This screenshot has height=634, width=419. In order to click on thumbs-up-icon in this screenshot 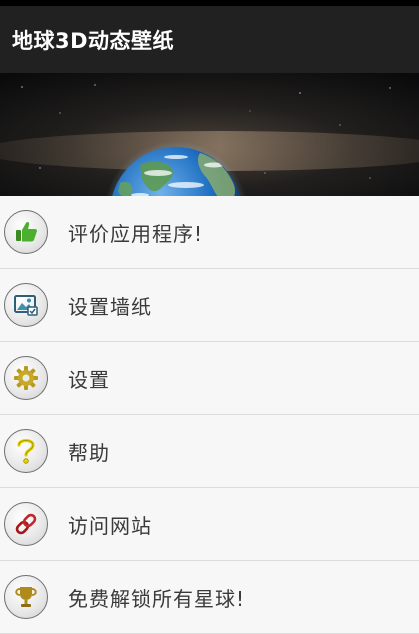, I will do `click(26, 232)`.